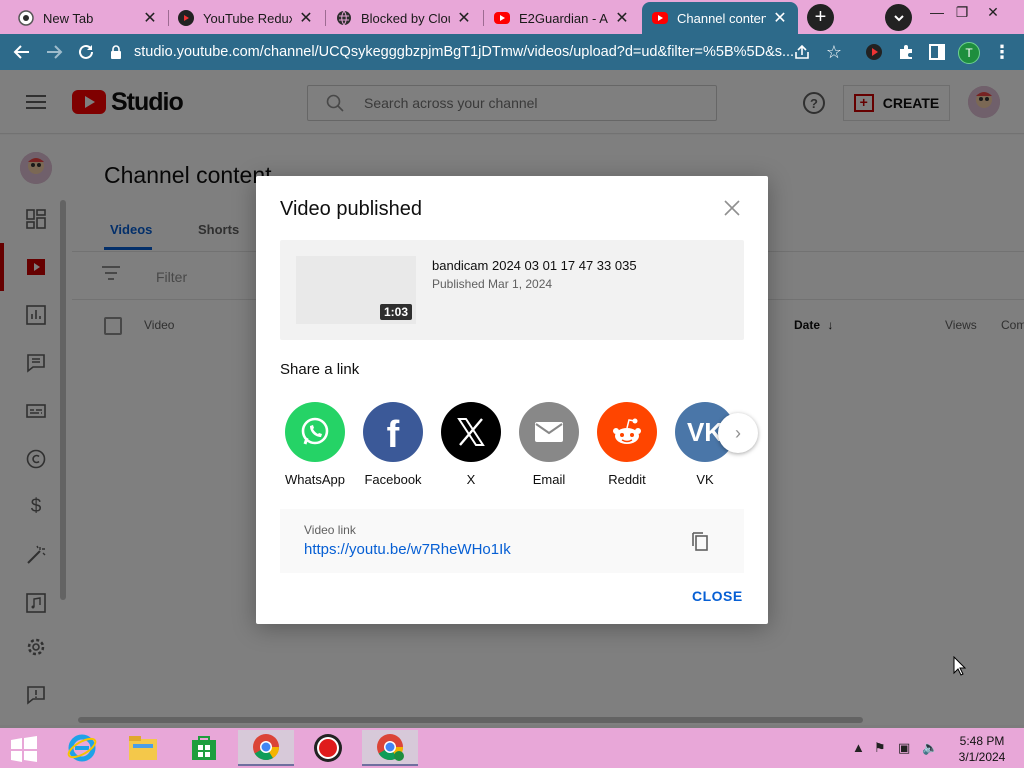 Image resolution: width=1024 pixels, height=768 pixels. I want to click on tray-expand-icon: ▲, so click(858, 747).